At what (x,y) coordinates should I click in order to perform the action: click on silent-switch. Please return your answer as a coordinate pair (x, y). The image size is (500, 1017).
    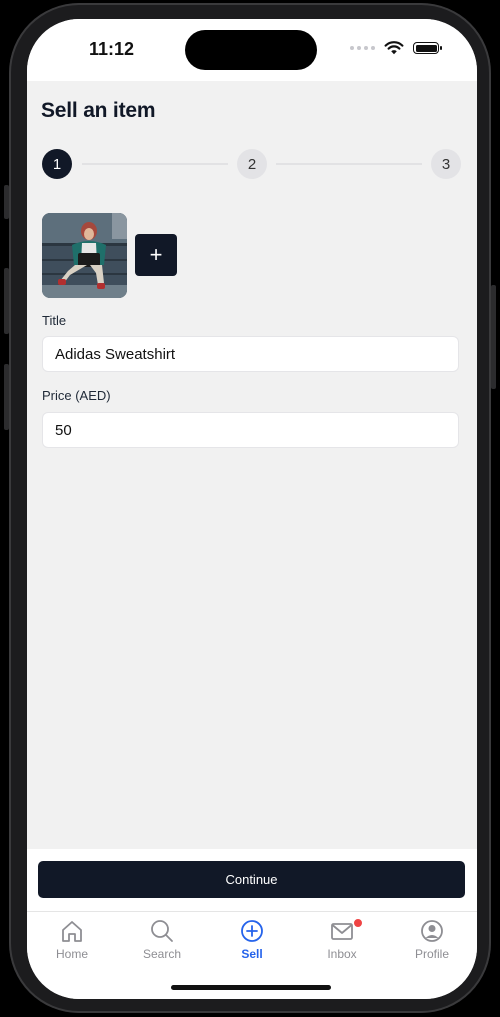
    Looking at the image, I should click on (6, 202).